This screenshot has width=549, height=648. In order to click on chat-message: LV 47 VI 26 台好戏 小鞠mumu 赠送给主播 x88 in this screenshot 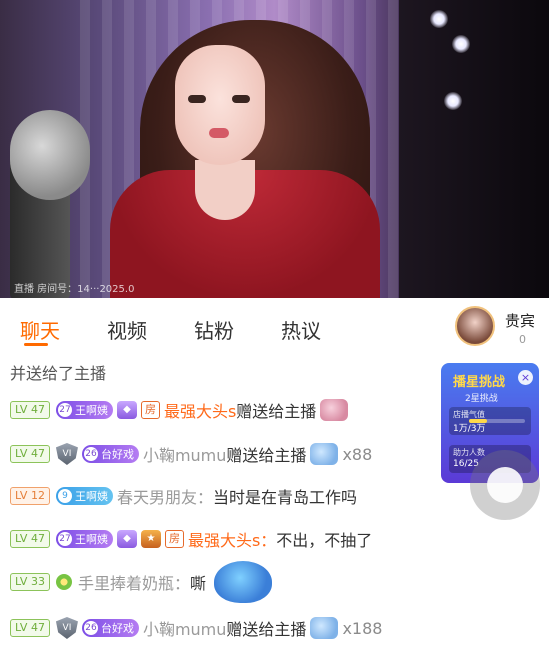, I will do `click(191, 454)`.